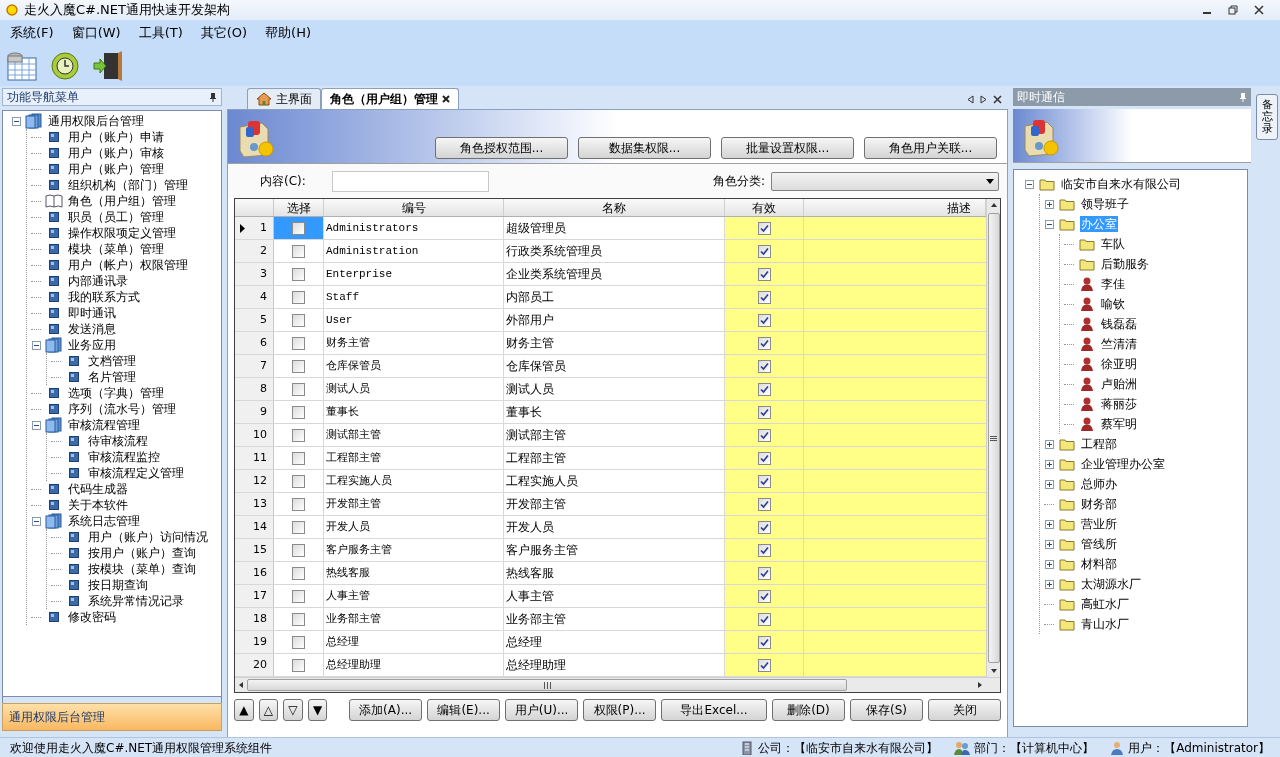  Describe the element at coordinates (118, 441) in the screenshot. I see `tree-item: 待审核流程` at that location.